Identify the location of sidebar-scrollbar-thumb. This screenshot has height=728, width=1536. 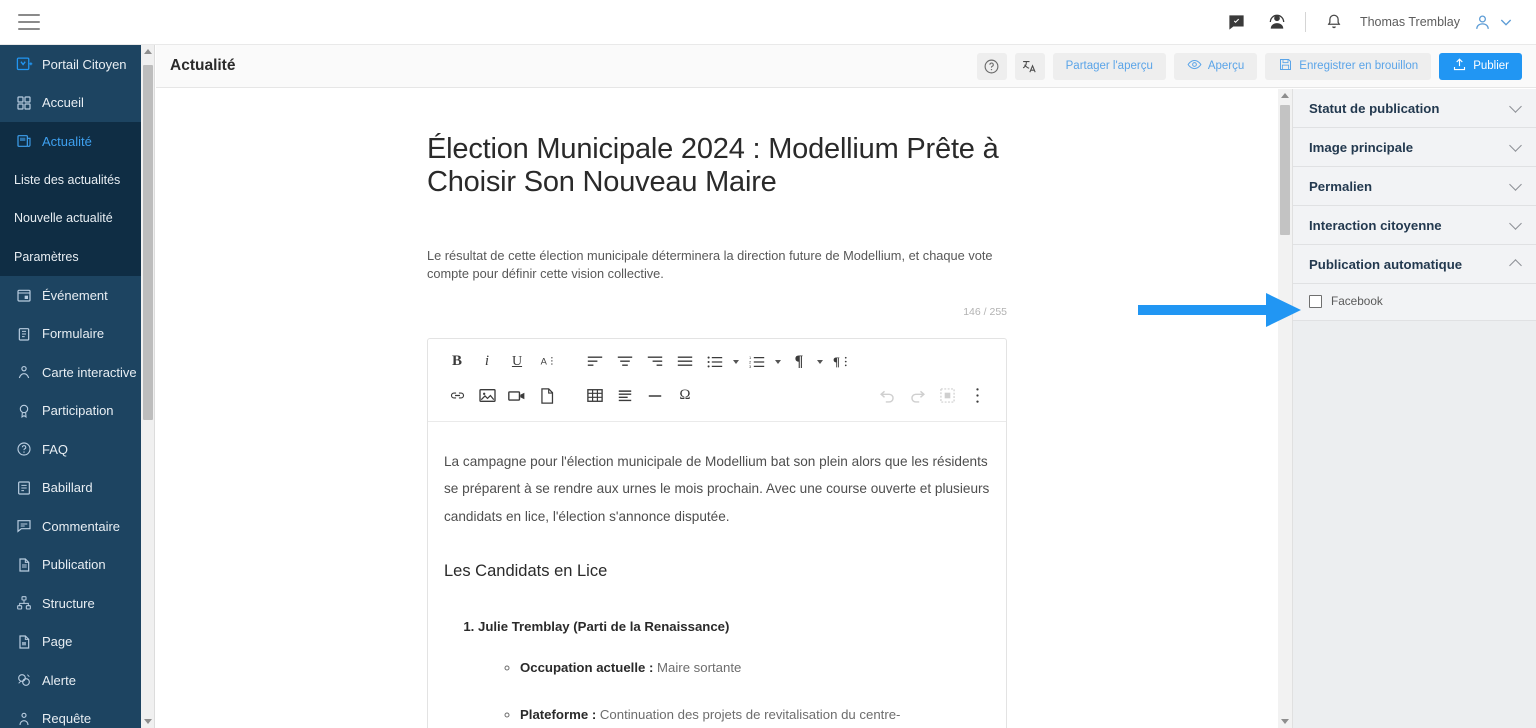
(148, 242).